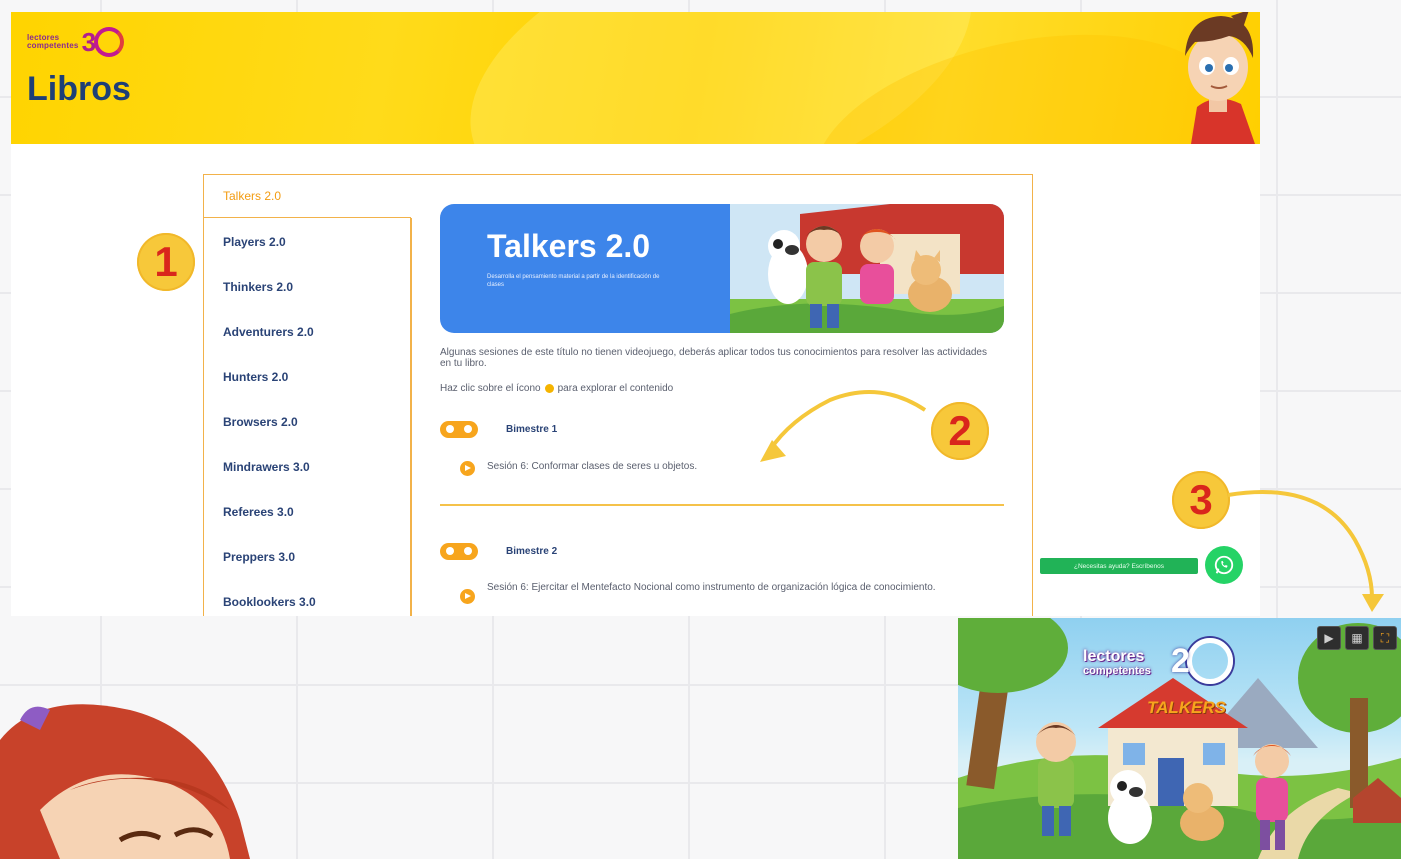 This screenshot has height=859, width=1401. What do you see at coordinates (1179, 738) in the screenshot?
I see `game-preview: lectores competentes 2 TALKERS ▶ ▦ ⛶` at bounding box center [1179, 738].